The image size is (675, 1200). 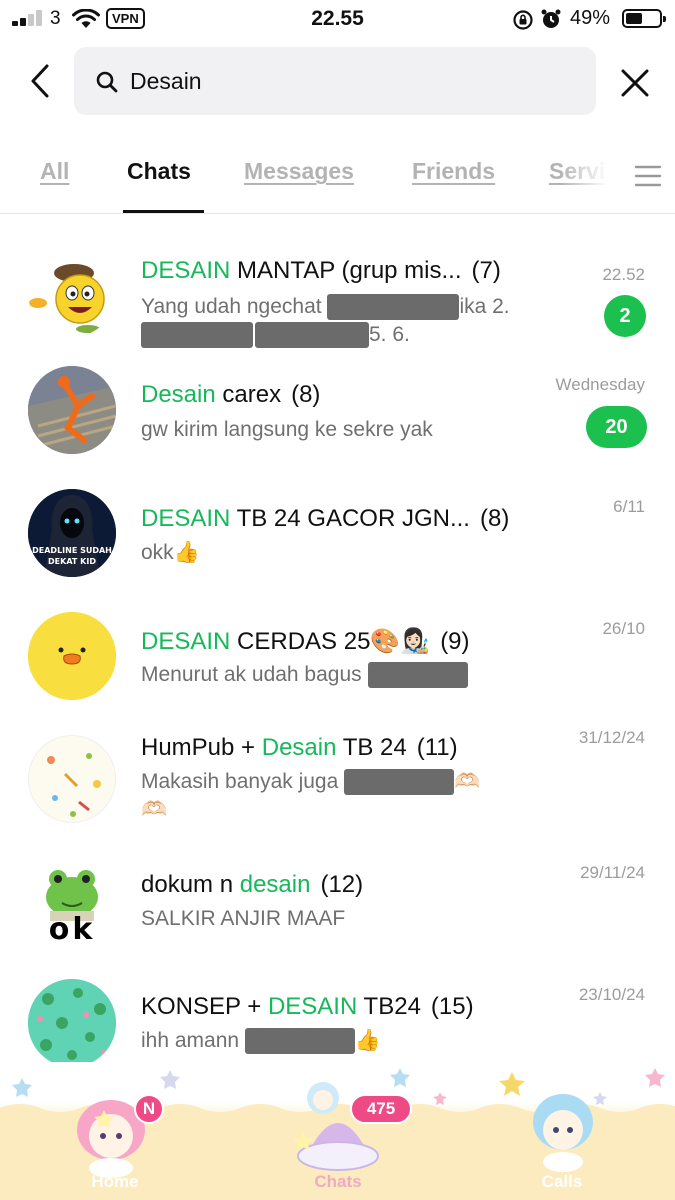 What do you see at coordinates (163, 211) in the screenshot?
I see `active-tab-indicator` at bounding box center [163, 211].